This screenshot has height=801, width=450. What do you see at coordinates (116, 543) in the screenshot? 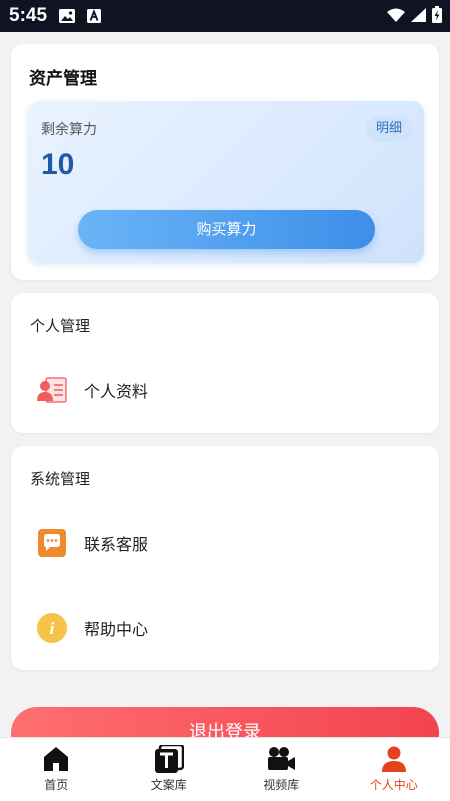
I see `menu-item-label: 联系客服` at bounding box center [116, 543].